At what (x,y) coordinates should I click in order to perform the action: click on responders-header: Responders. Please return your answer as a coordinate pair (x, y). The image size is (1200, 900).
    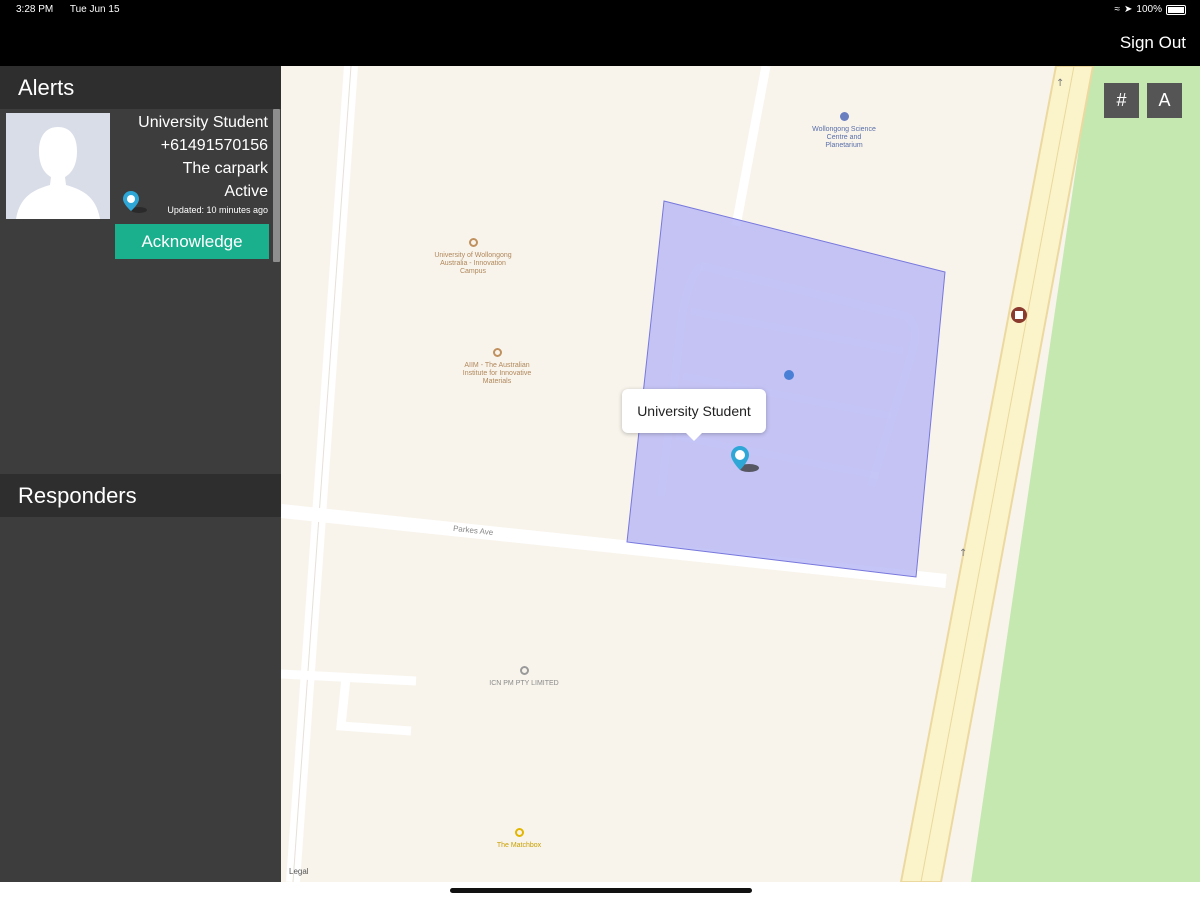
    Looking at the image, I should click on (140, 495).